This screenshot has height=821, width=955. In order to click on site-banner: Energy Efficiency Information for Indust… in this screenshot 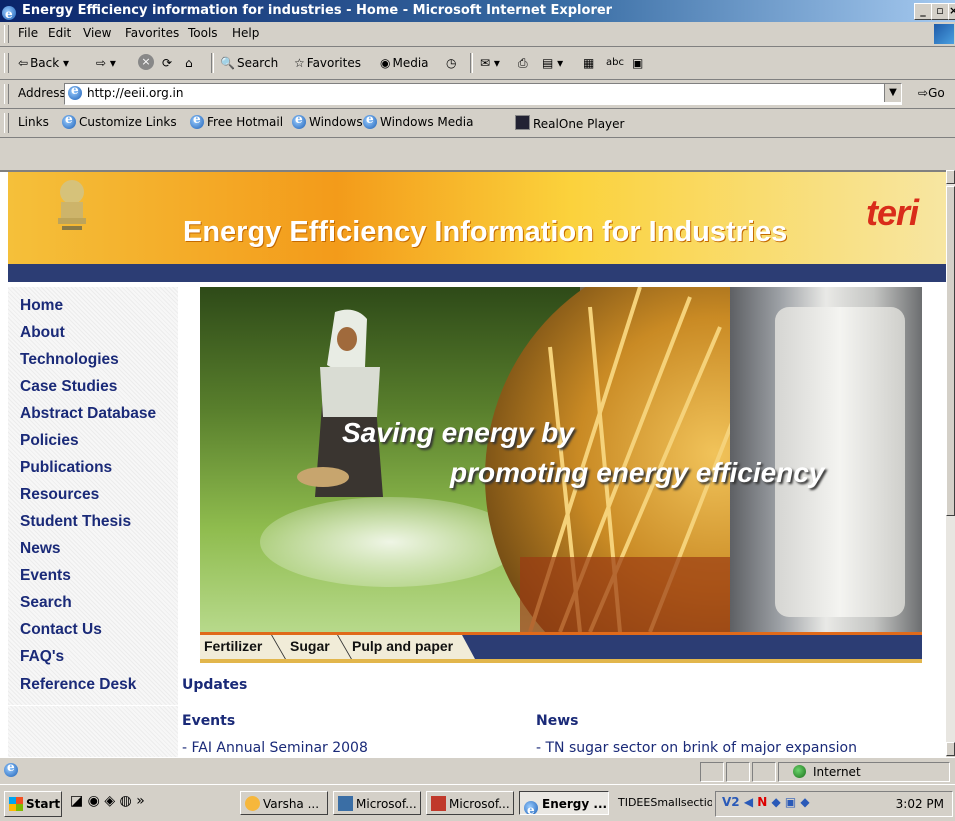, I will do `click(477, 218)`.